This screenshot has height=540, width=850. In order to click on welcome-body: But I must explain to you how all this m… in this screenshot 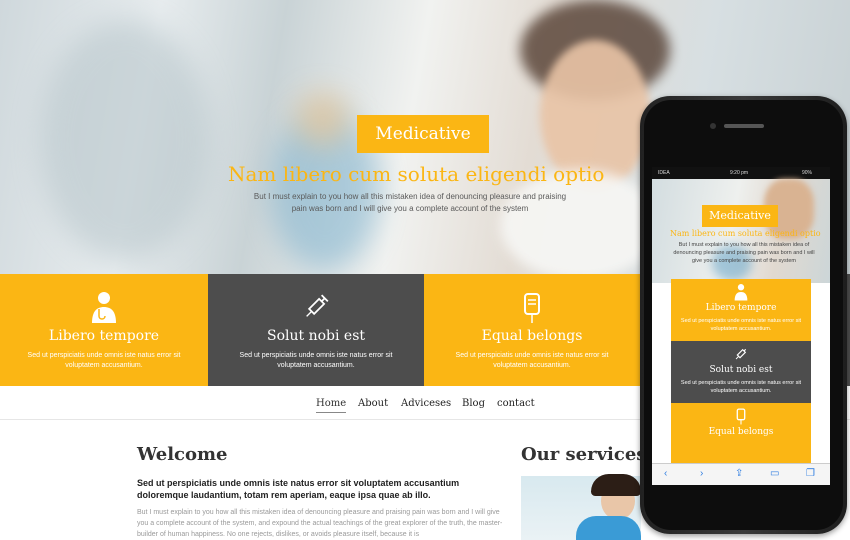, I will do `click(320, 523)`.